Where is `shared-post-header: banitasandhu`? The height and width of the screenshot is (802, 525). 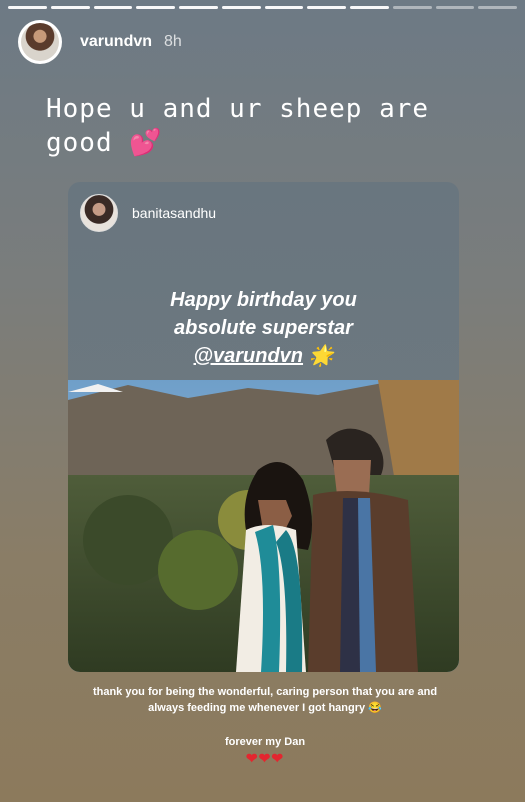
shared-post-header: banitasandhu is located at coordinates (148, 213).